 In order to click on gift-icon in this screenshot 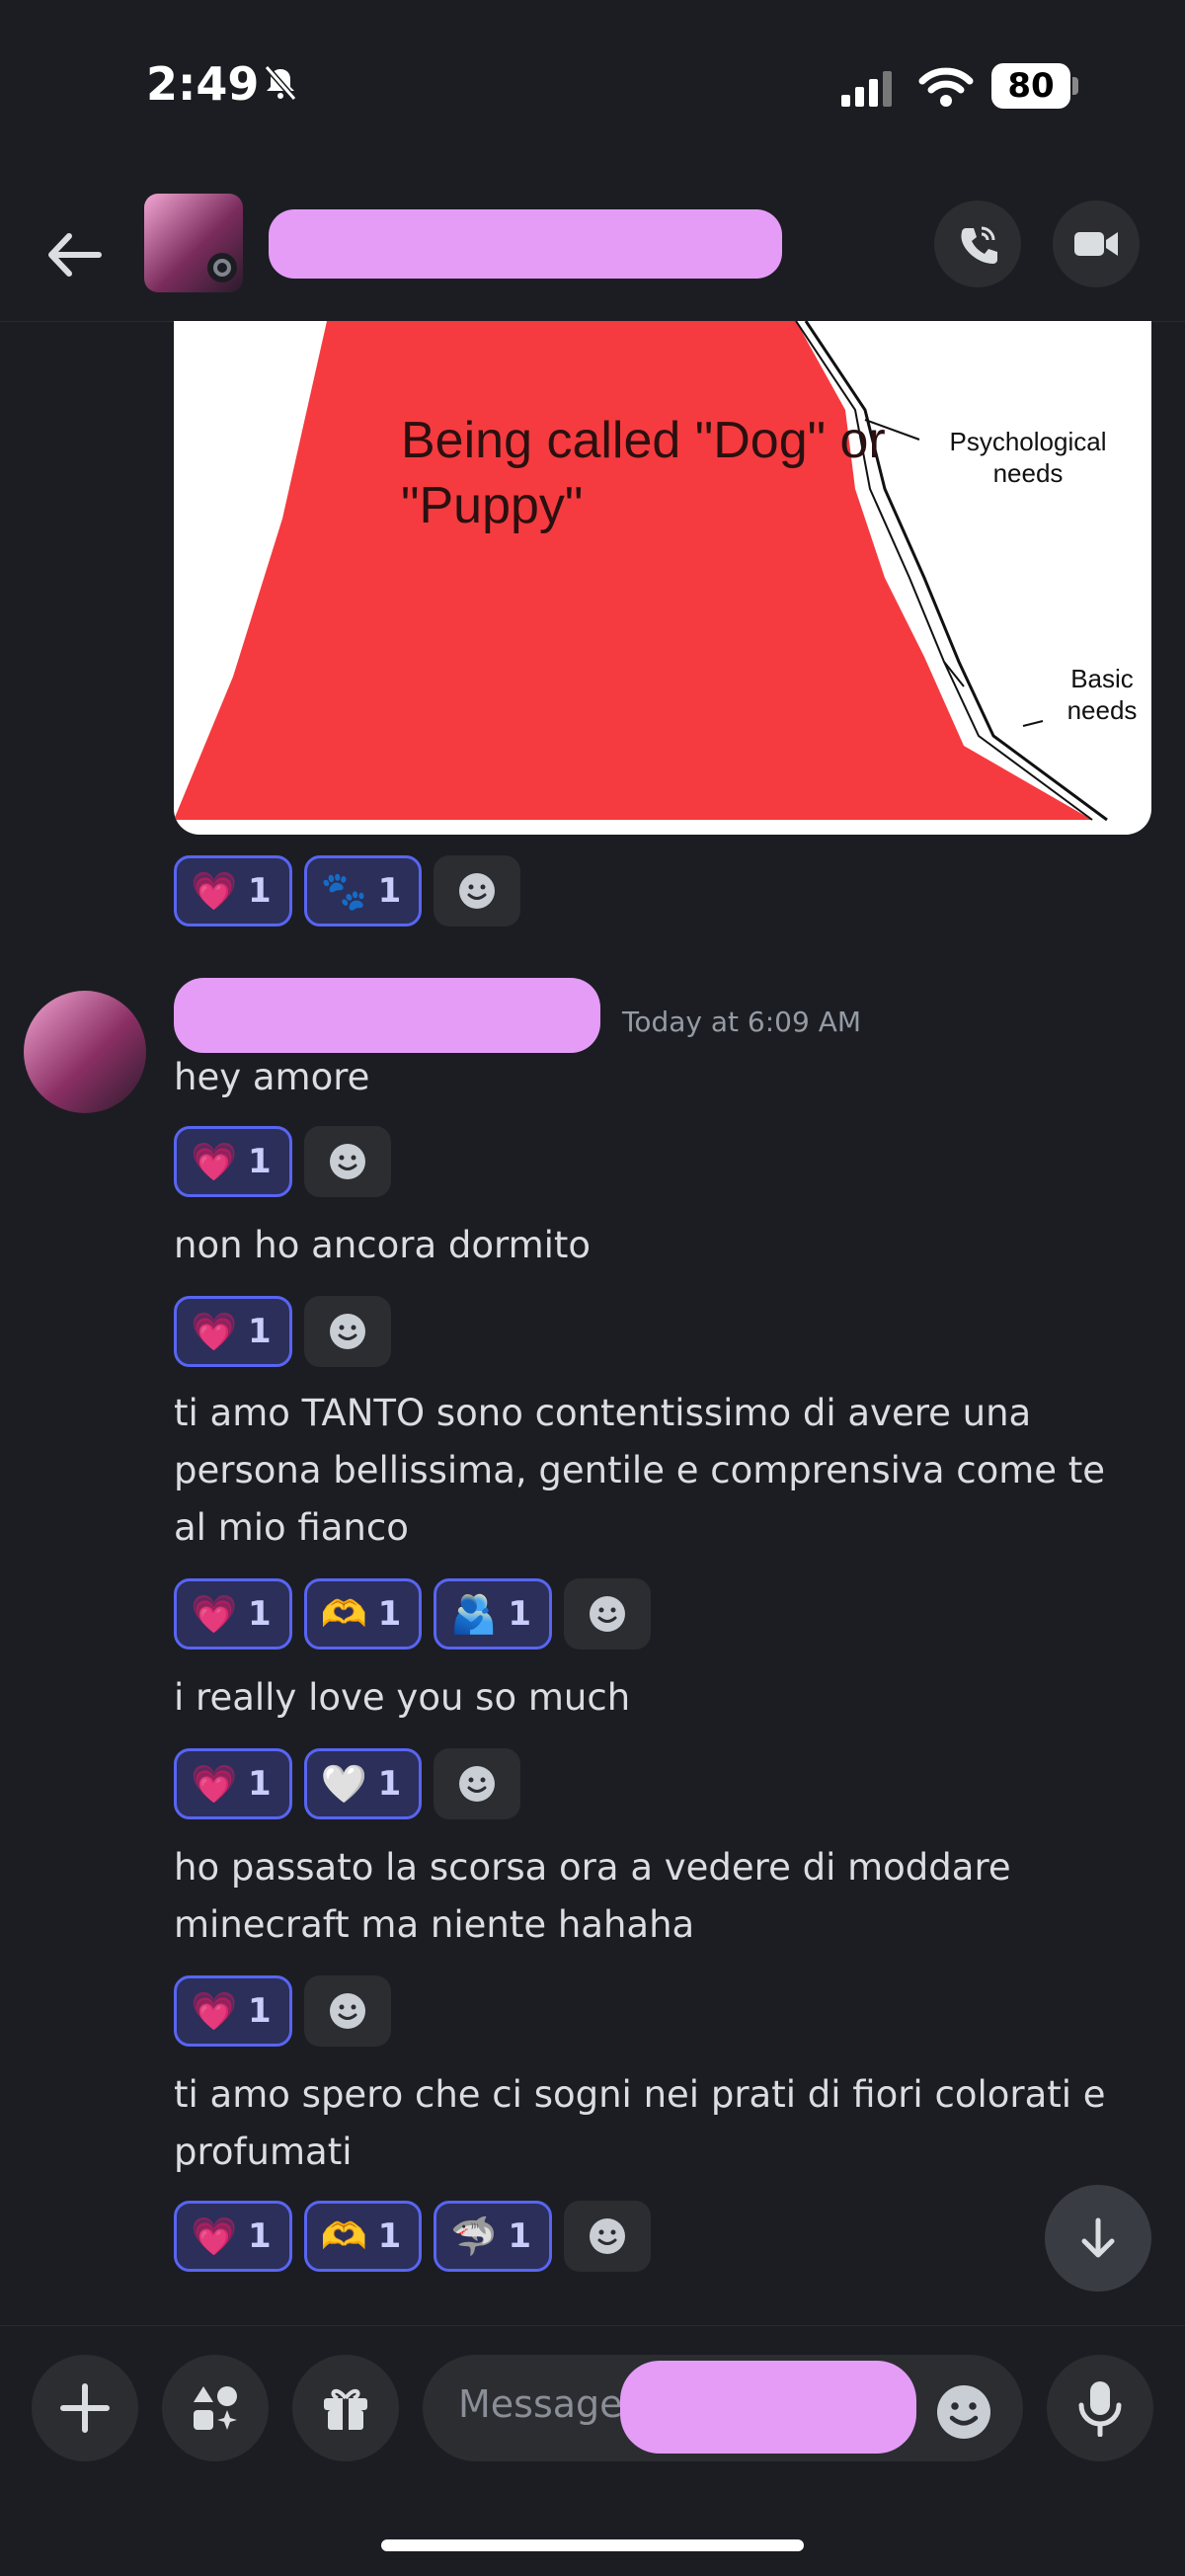, I will do `click(345, 2409)`.